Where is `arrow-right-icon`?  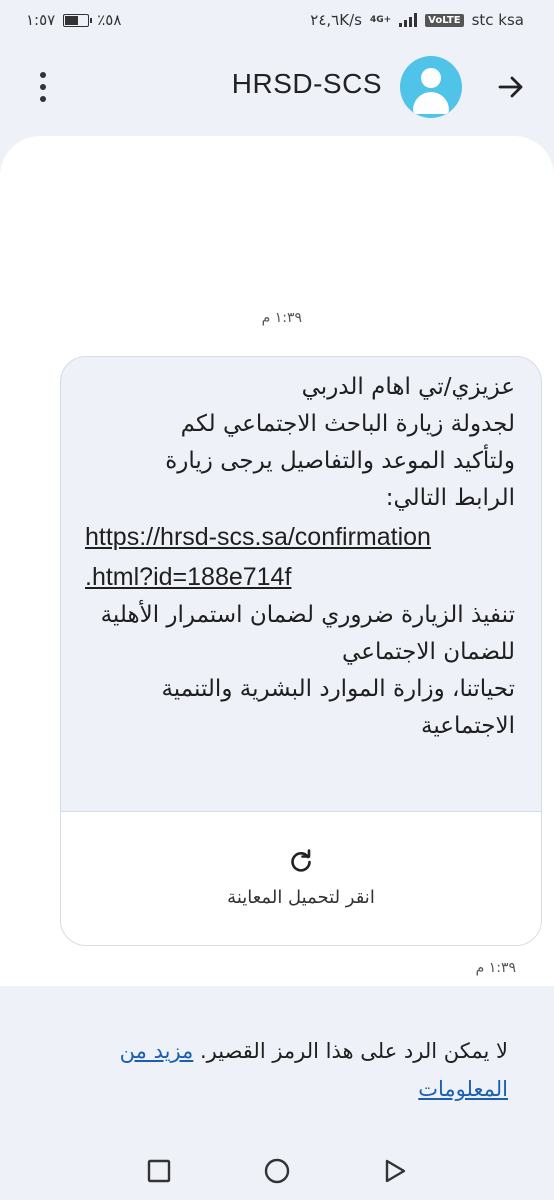 arrow-right-icon is located at coordinates (511, 87).